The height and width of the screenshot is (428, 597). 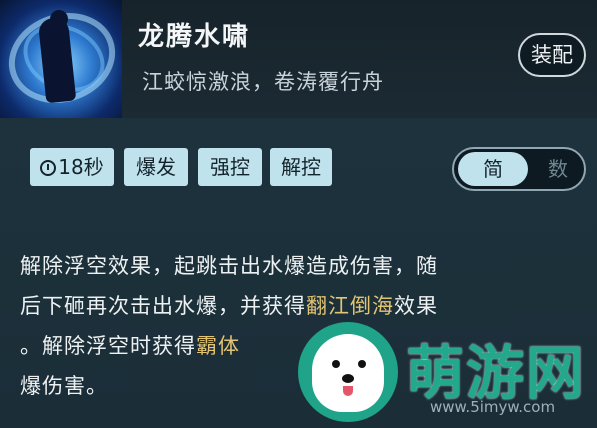 What do you see at coordinates (558, 169) in the screenshot?
I see `mode-number-option: 数` at bounding box center [558, 169].